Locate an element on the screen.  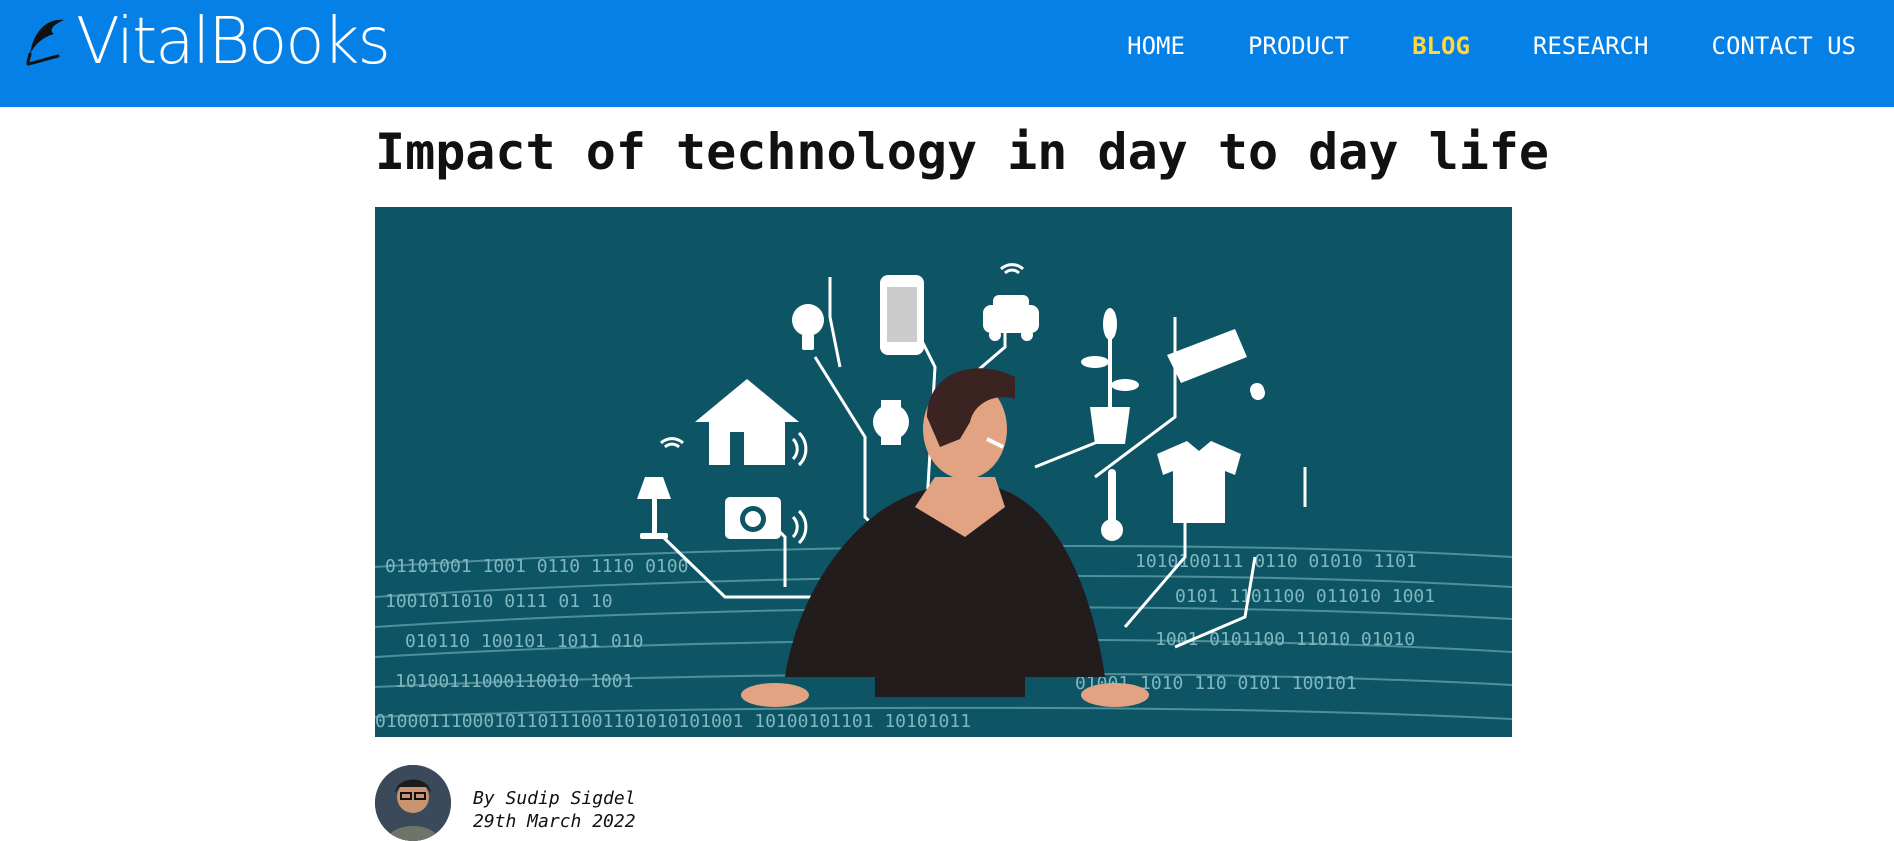
author-name: By Sudip Sigdel is located at coordinates (554, 798).